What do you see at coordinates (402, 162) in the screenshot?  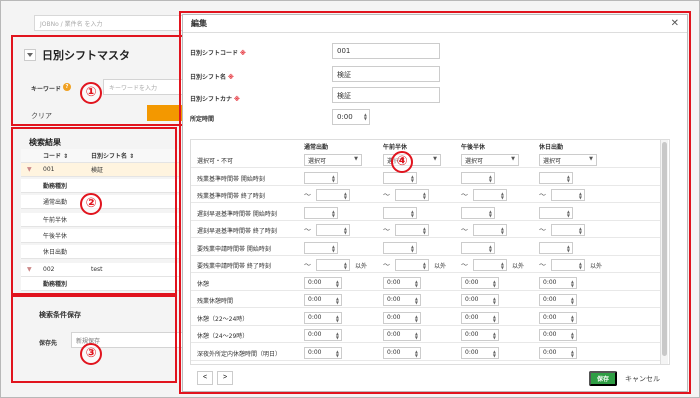 I see `annotation-4: ④` at bounding box center [402, 162].